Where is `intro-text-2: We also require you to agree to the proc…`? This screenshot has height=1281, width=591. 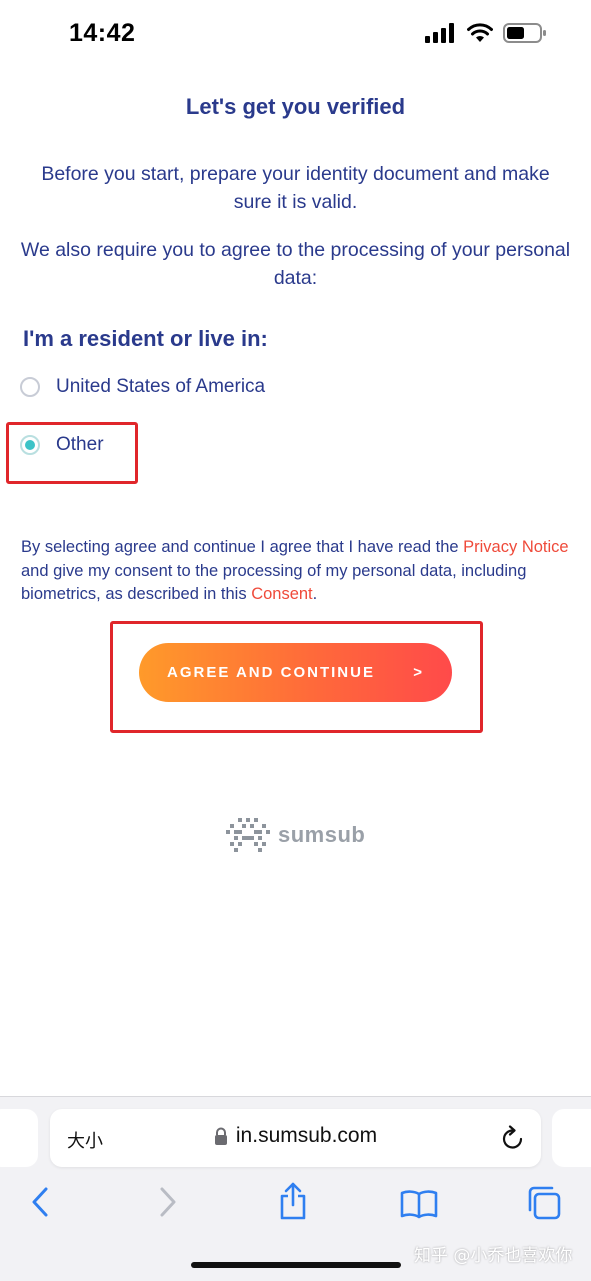
intro-text-2: We also require you to agree to the proc… is located at coordinates (295, 264).